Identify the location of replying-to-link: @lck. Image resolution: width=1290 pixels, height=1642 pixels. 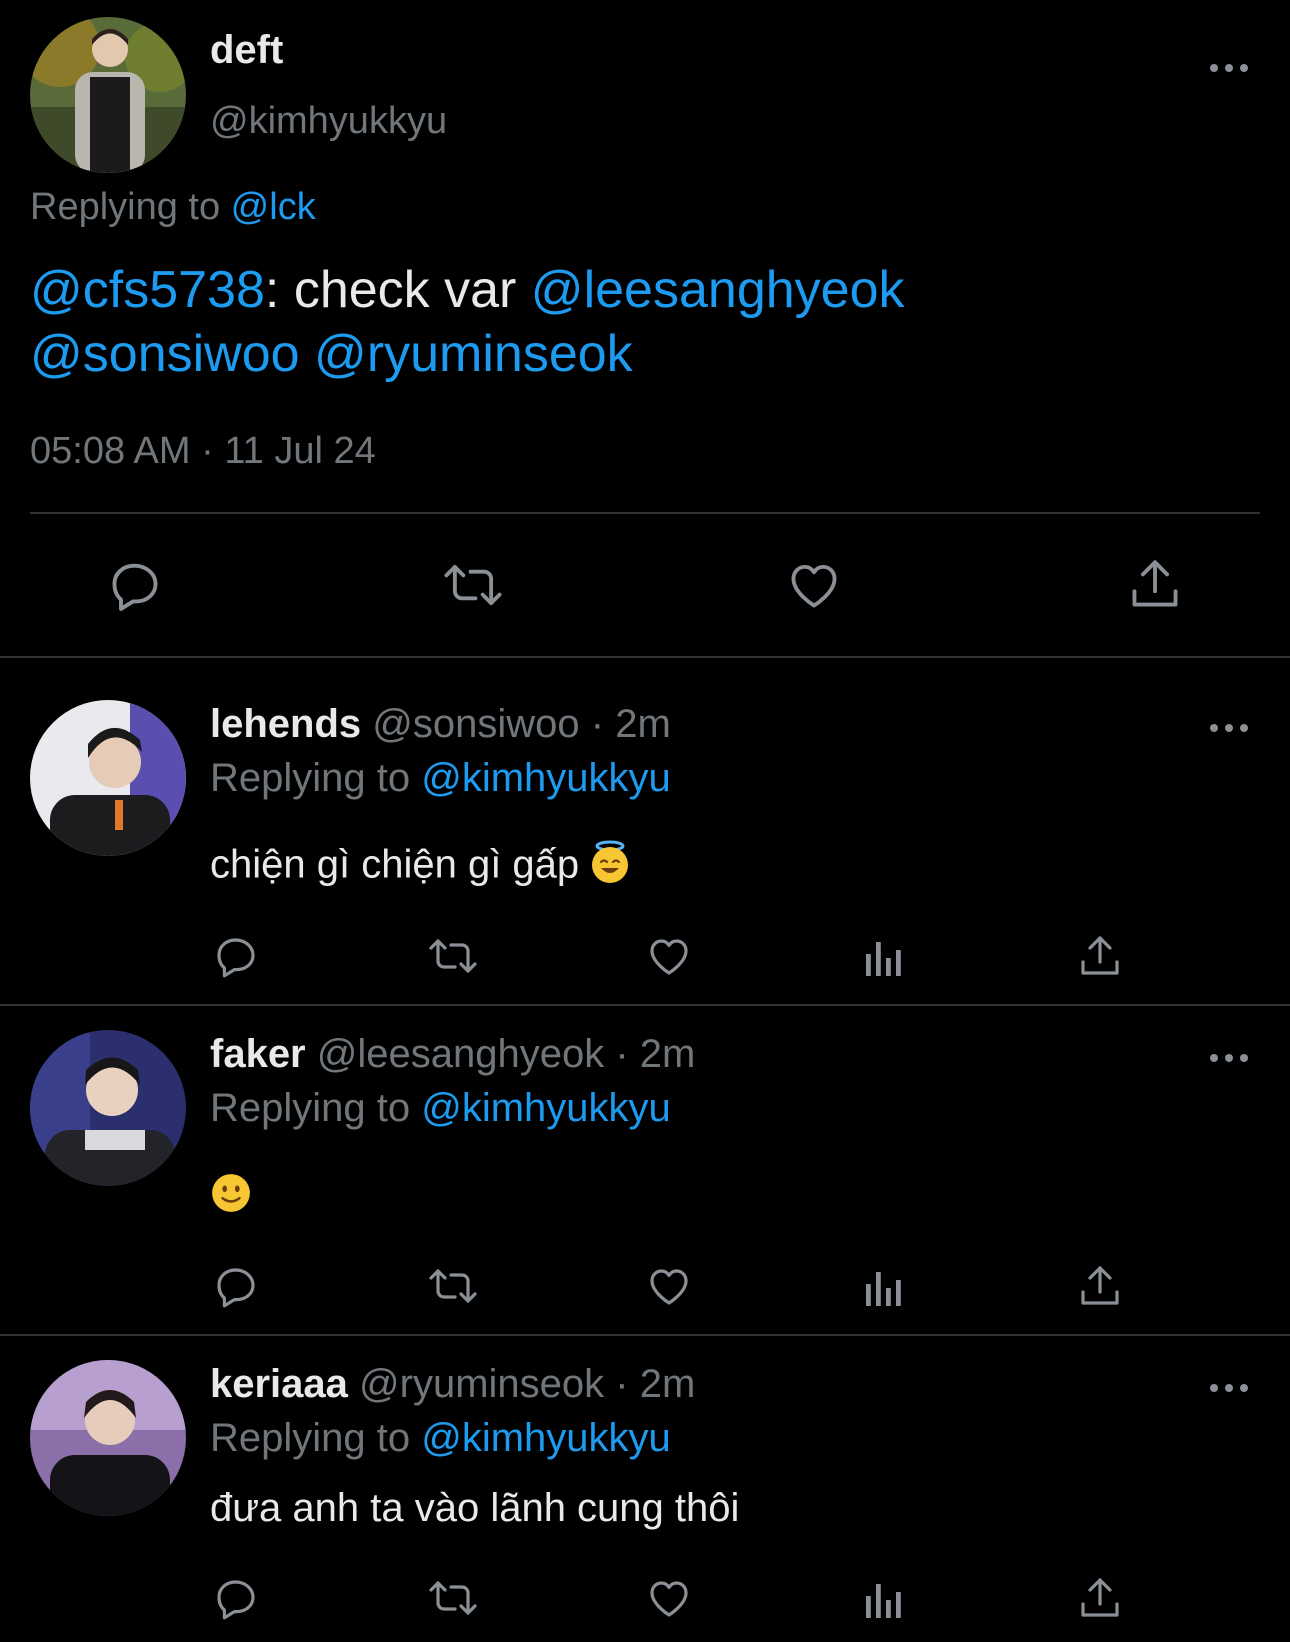
(273, 207).